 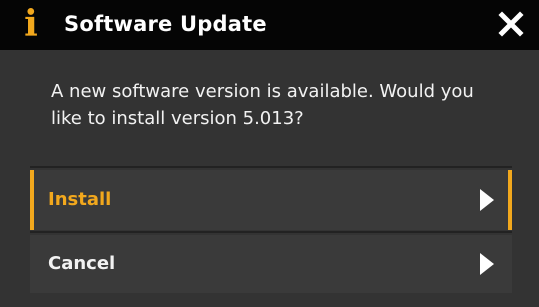 What do you see at coordinates (511, 24) in the screenshot?
I see `close-icon` at bounding box center [511, 24].